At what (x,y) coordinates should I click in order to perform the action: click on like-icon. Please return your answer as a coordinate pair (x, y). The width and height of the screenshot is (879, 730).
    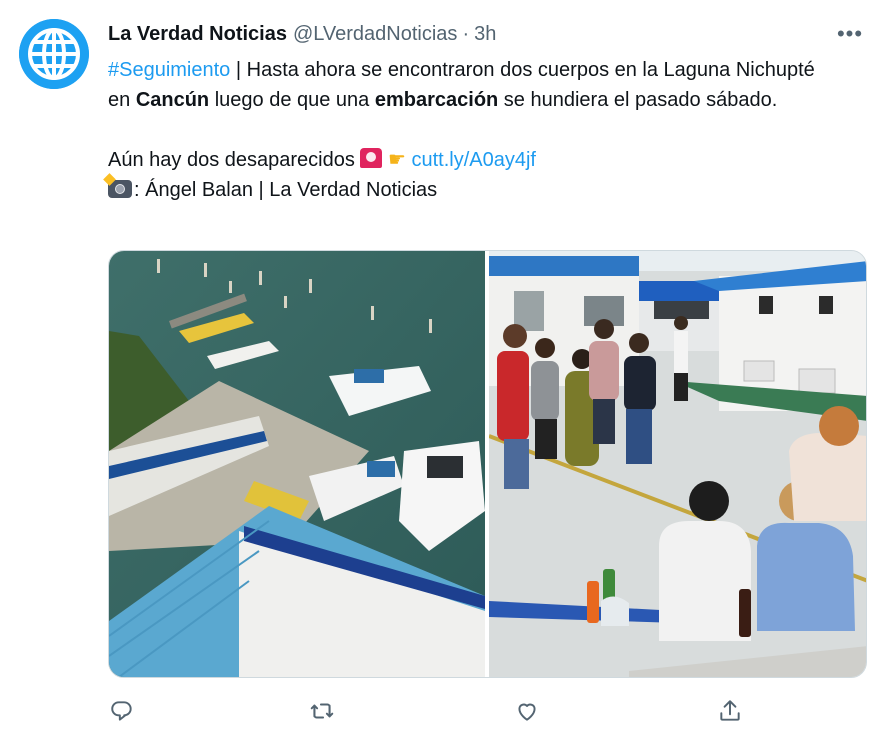
    Looking at the image, I should click on (527, 712).